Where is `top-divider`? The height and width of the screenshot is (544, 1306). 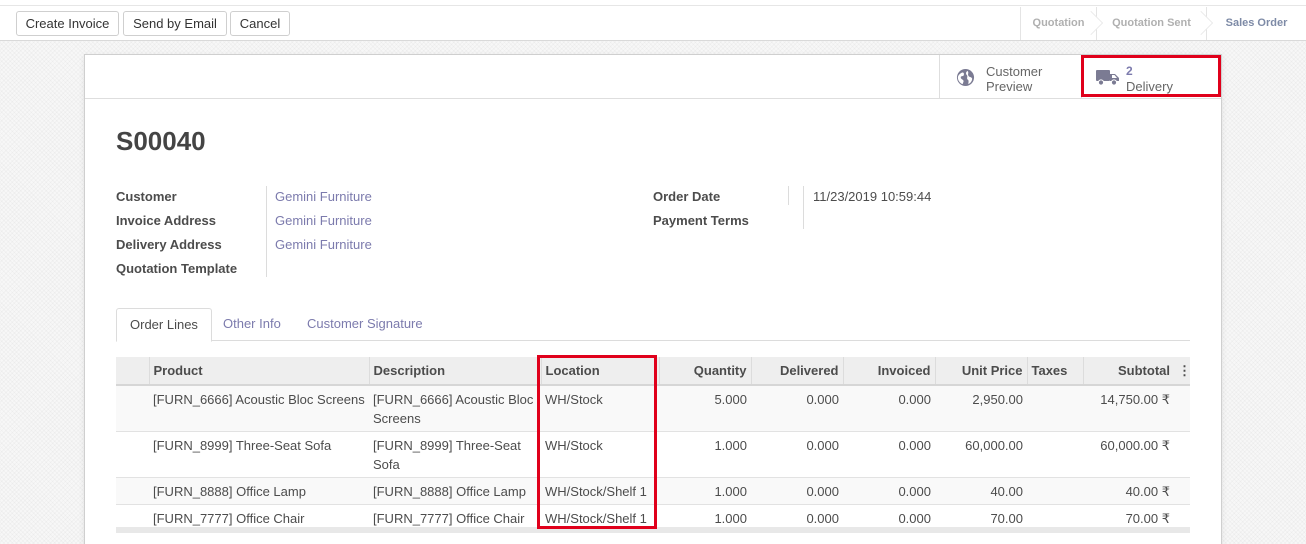
top-divider is located at coordinates (653, 3).